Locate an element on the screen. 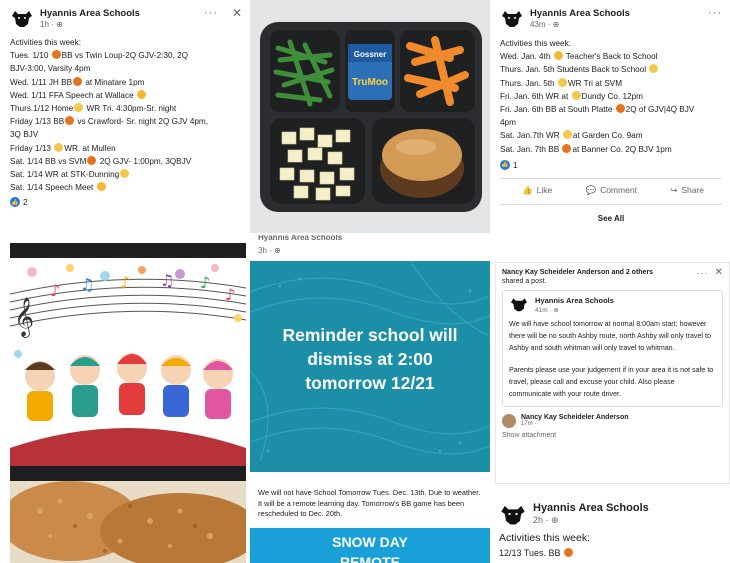  divider-bar is located at coordinates (128, 473).